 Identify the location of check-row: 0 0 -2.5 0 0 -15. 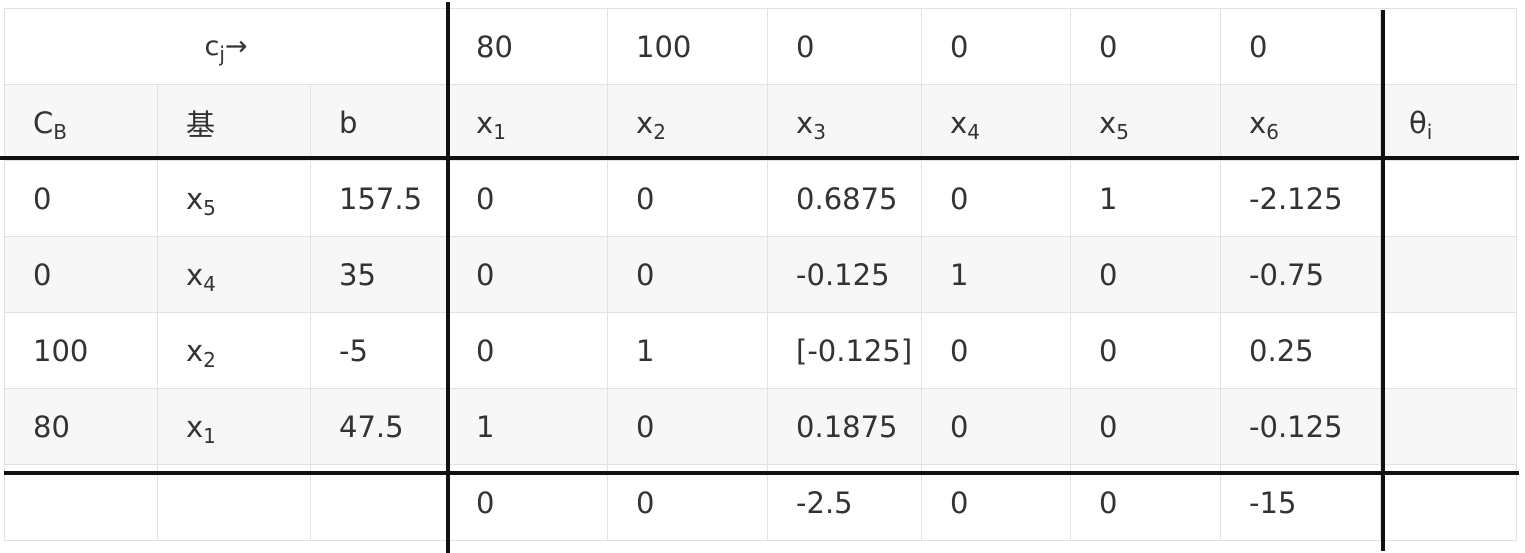
(761, 502).